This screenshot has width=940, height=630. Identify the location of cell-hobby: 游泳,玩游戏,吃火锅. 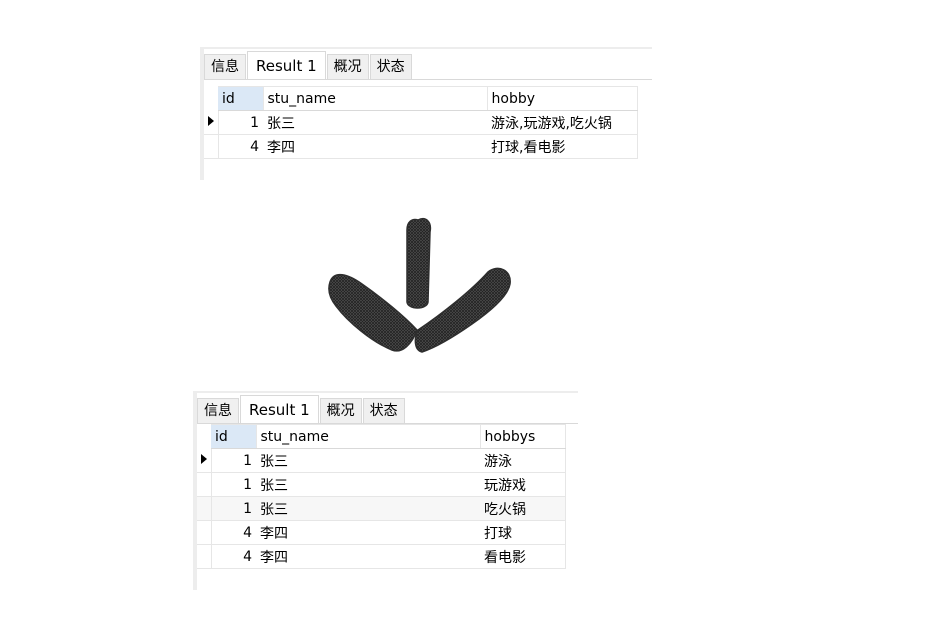
(562, 122).